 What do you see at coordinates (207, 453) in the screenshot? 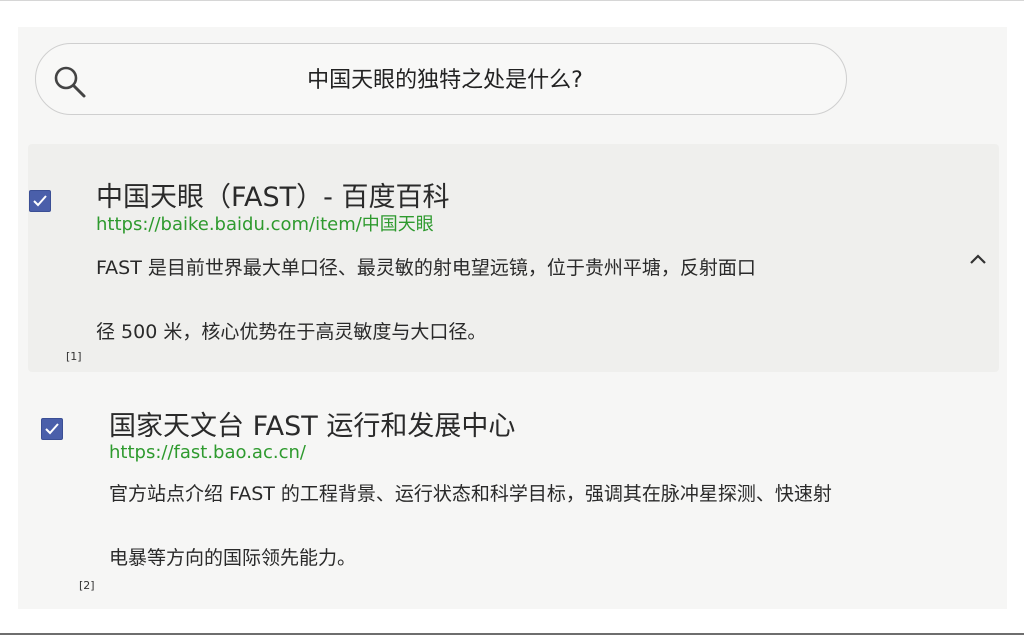
I see `result-url-2: https://fast.bao.ac.cn/` at bounding box center [207, 453].